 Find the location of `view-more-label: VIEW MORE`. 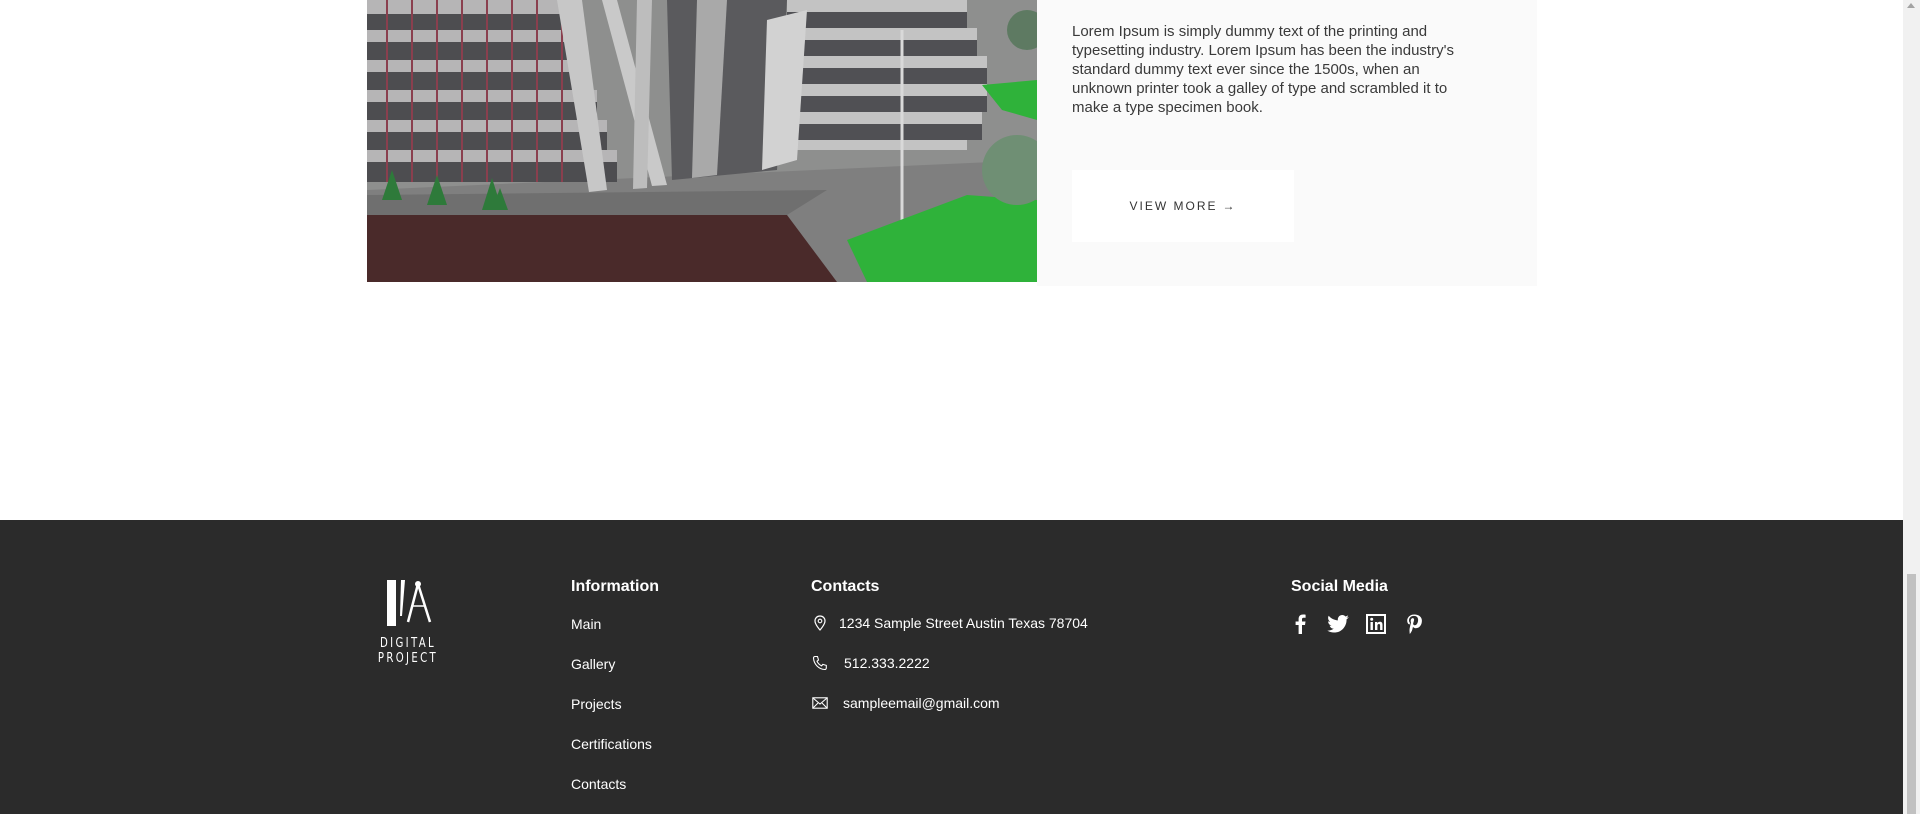

view-more-label: VIEW MORE is located at coordinates (1173, 206).